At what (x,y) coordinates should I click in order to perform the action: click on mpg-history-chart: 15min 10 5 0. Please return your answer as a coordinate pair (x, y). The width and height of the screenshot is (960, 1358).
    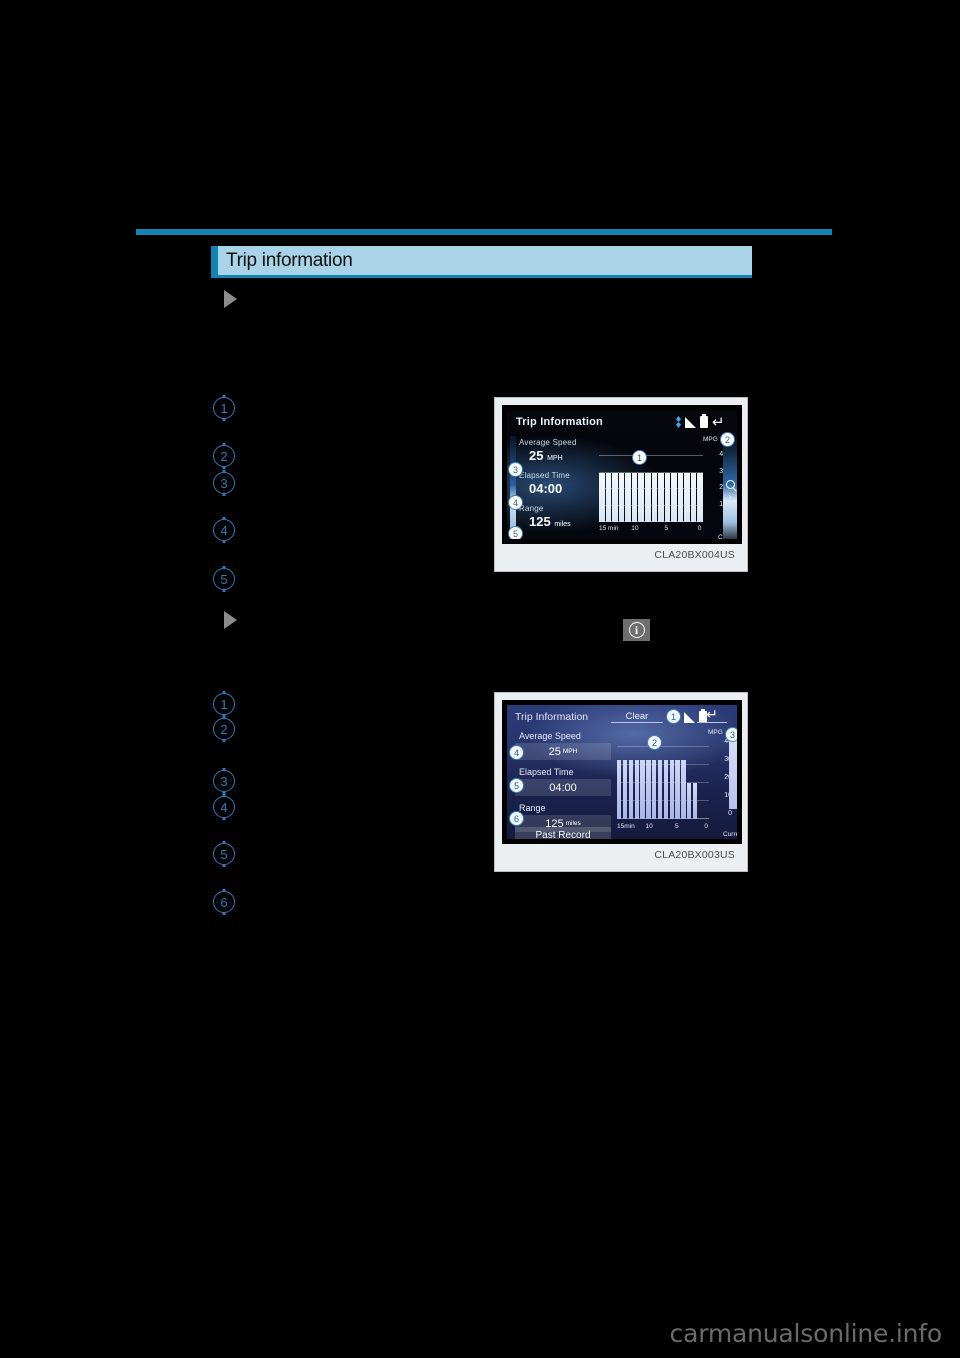
    Looking at the image, I should click on (663, 783).